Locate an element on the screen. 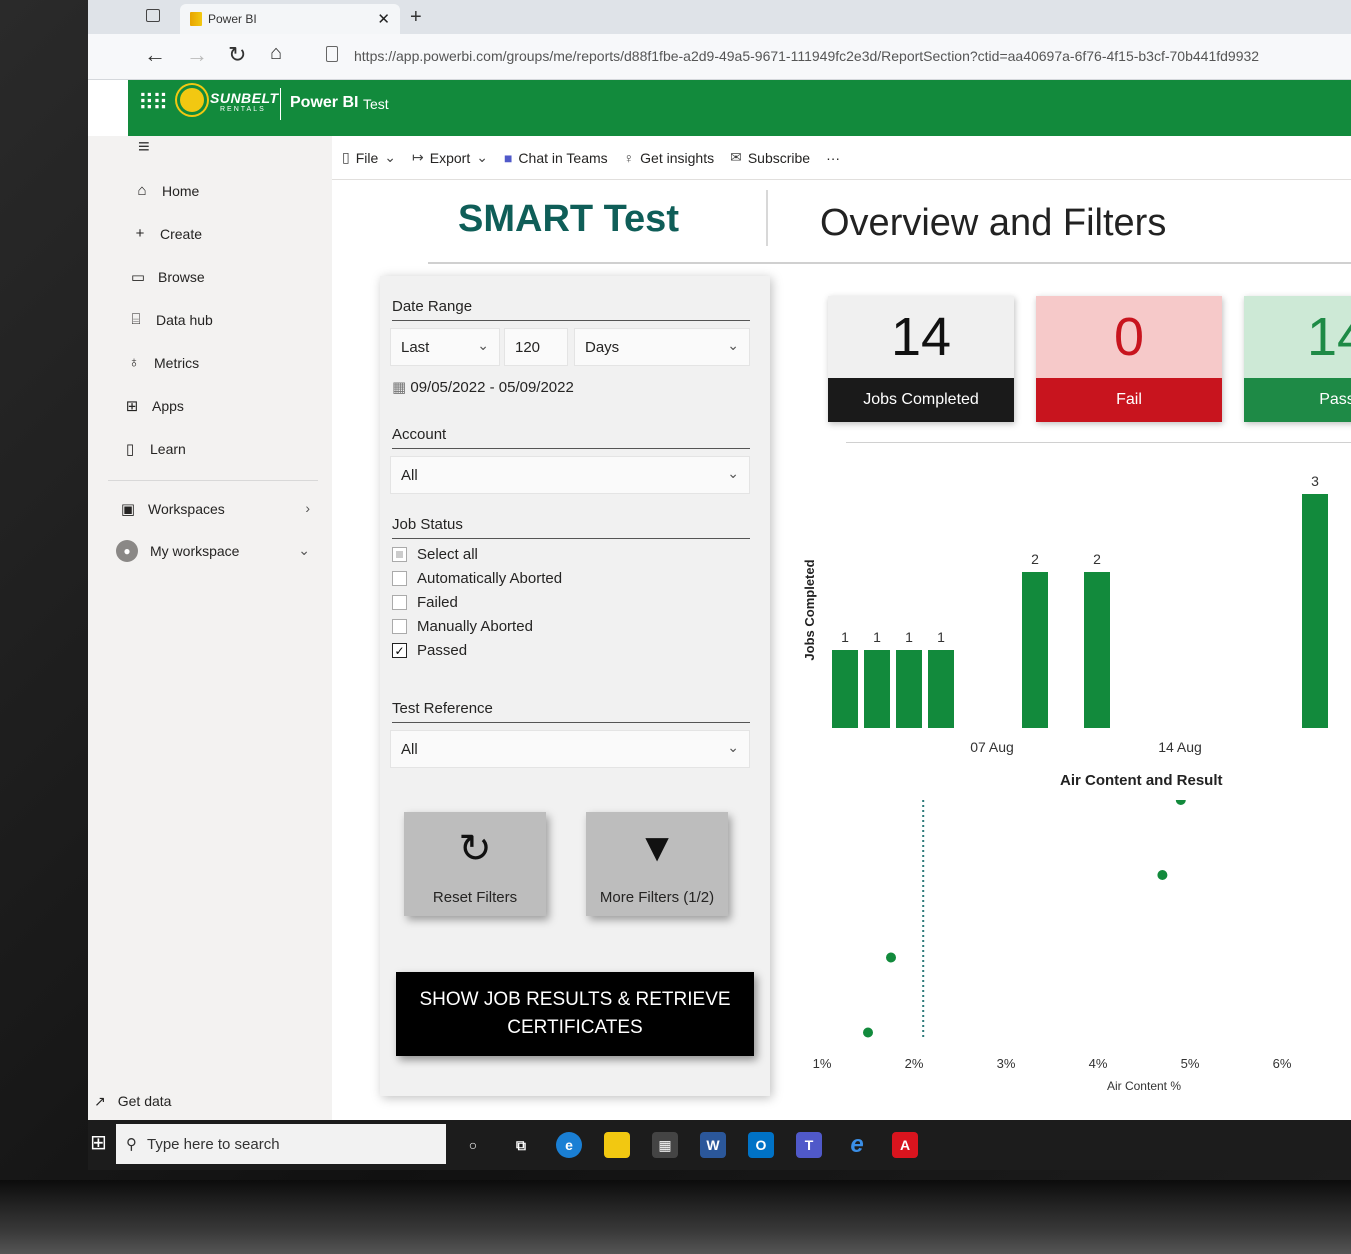 The image size is (1351, 1254). nav-item-data-hub: ⌸ Data hub is located at coordinates (170, 319).